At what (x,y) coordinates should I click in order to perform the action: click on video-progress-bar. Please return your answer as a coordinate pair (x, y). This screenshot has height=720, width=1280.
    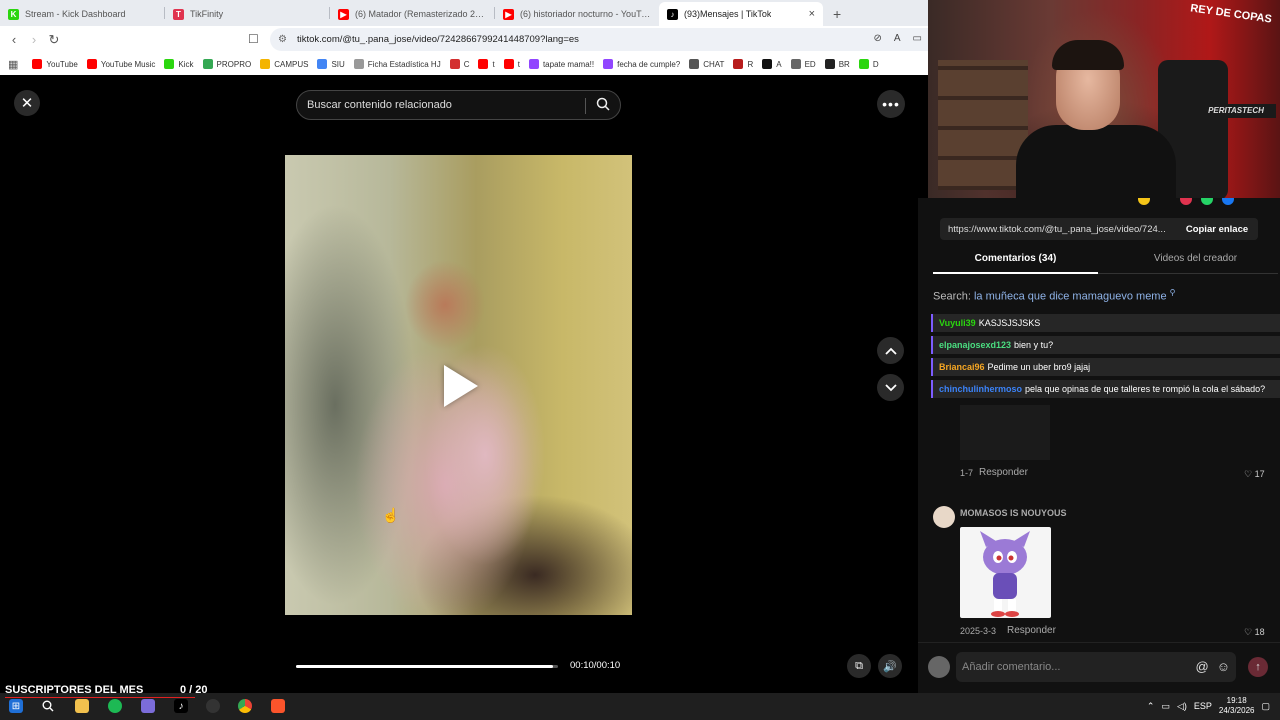
    Looking at the image, I should click on (427, 666).